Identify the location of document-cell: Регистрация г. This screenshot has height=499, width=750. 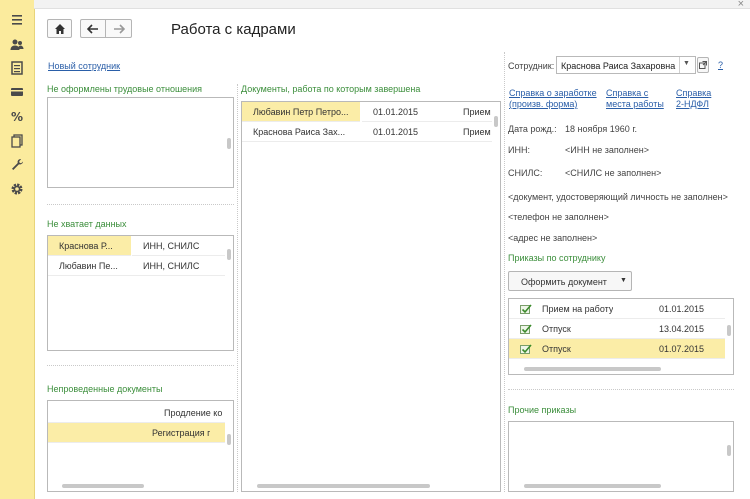
(181, 433).